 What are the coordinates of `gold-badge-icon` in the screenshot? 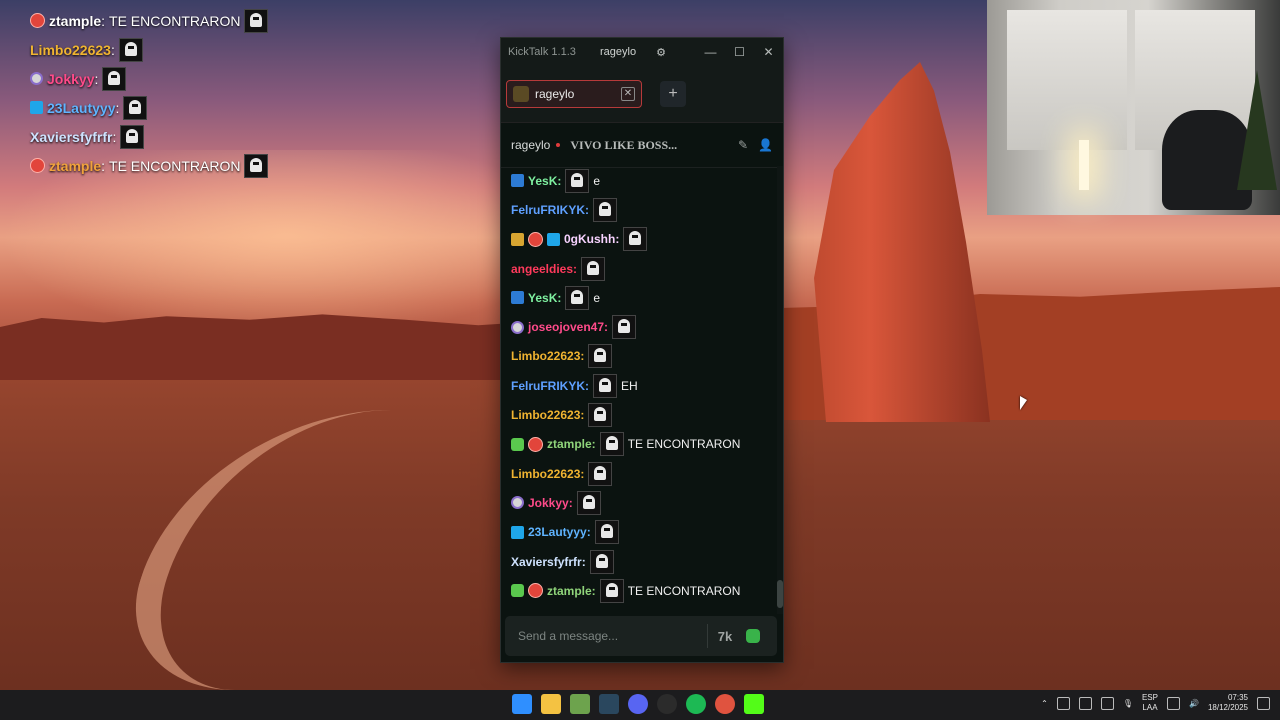 It's located at (517, 239).